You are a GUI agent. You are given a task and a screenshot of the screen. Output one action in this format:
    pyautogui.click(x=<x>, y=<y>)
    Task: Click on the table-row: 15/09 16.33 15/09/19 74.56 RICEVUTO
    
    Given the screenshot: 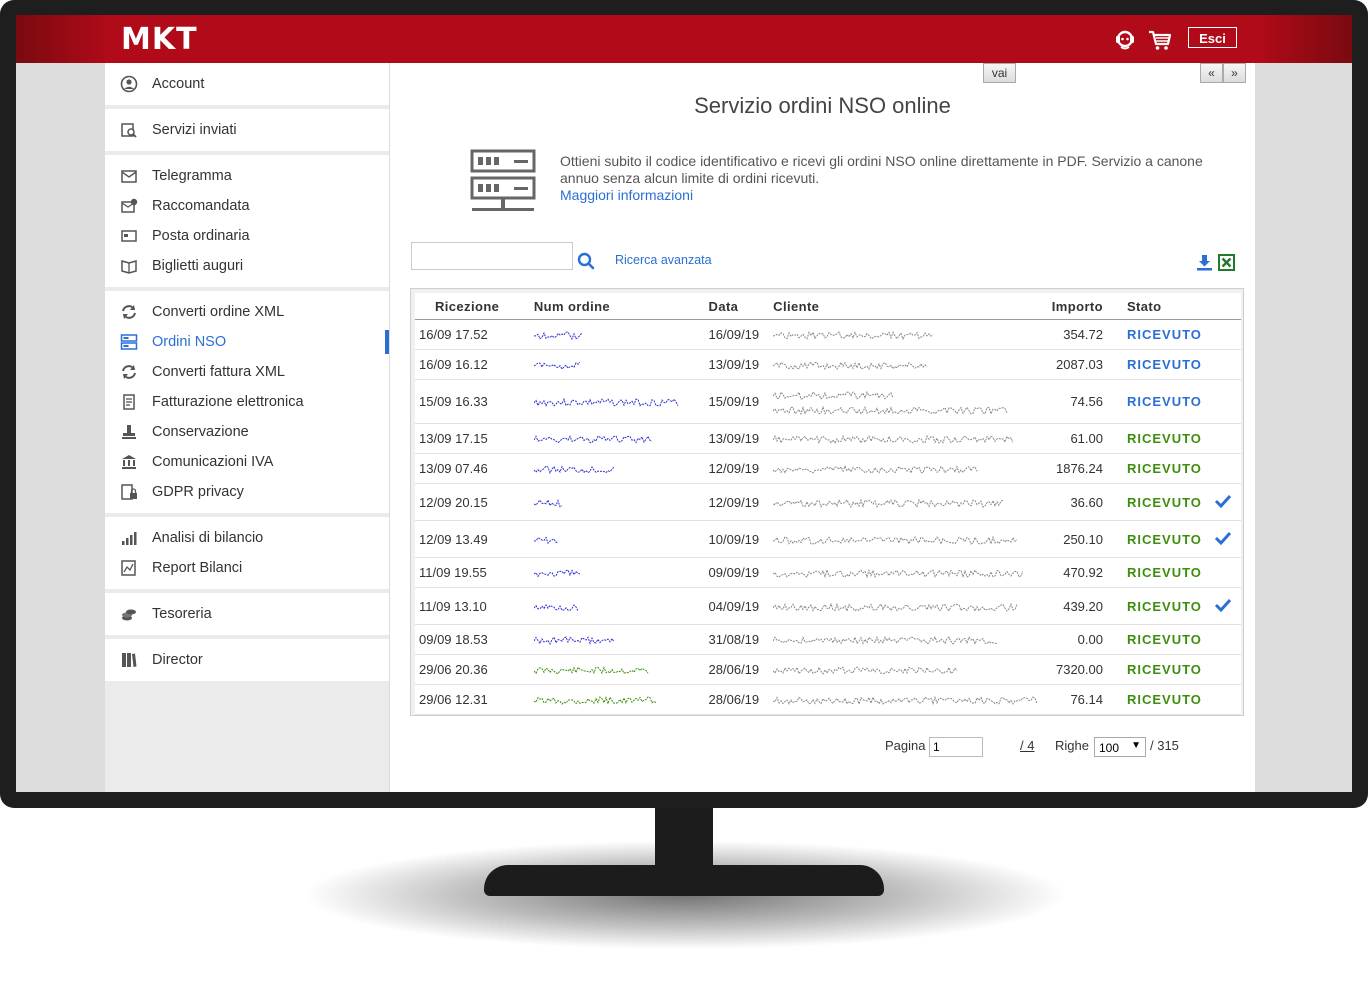 What is the action you would take?
    pyautogui.click(x=828, y=401)
    